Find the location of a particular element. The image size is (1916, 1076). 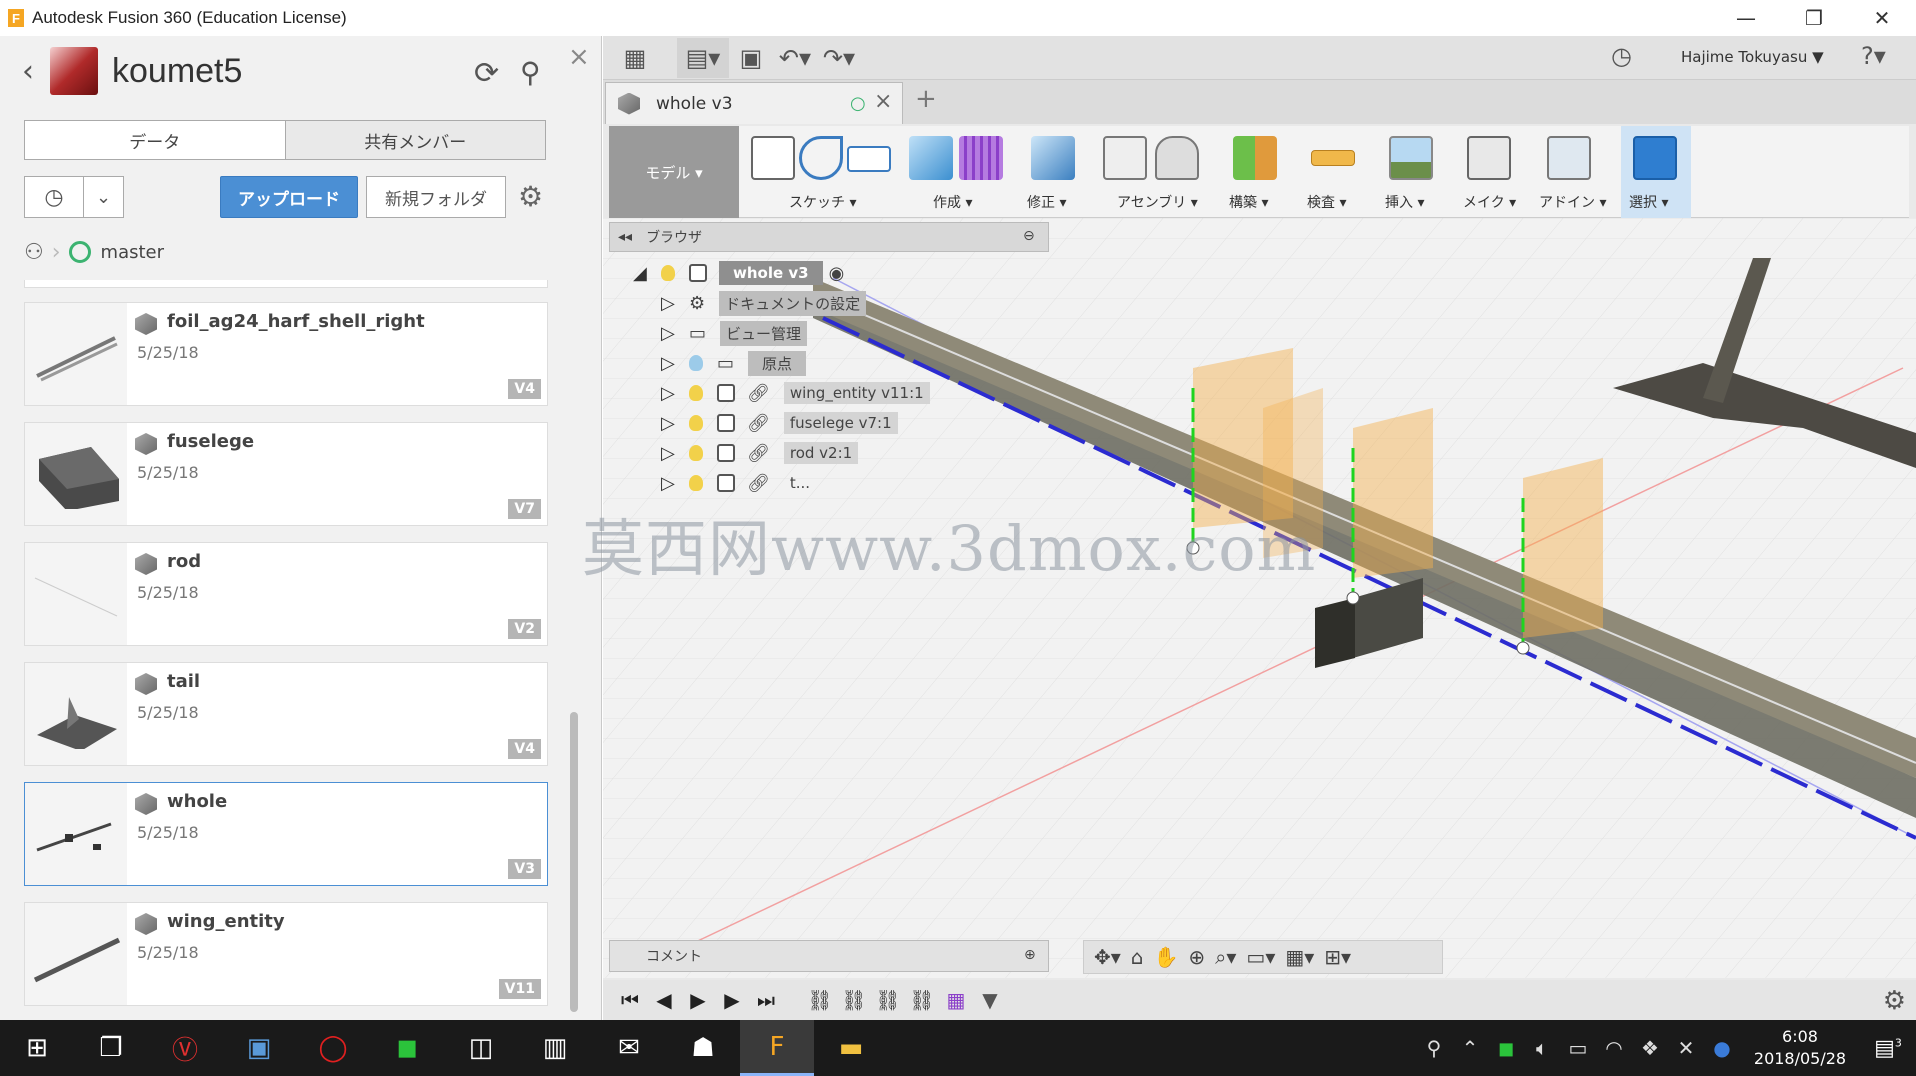

make-menu-label: メイク ▾ is located at coordinates (1489, 202).